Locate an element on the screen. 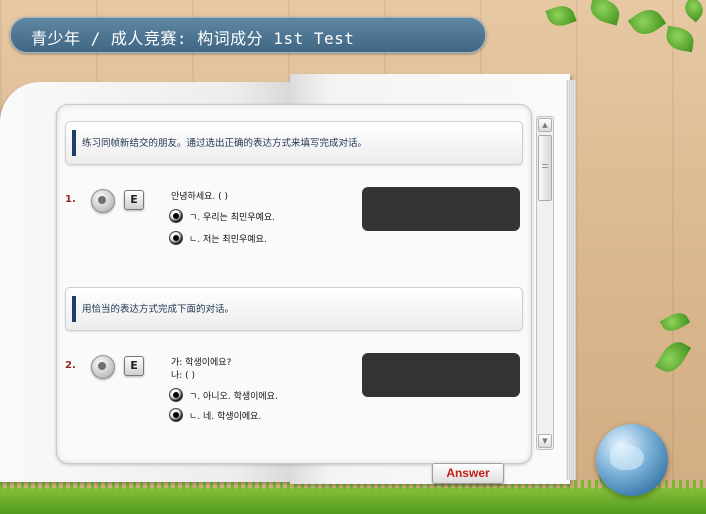 The height and width of the screenshot is (514, 706). option-b: ㄴ. 네. 학생이에요. is located at coordinates (249, 415).